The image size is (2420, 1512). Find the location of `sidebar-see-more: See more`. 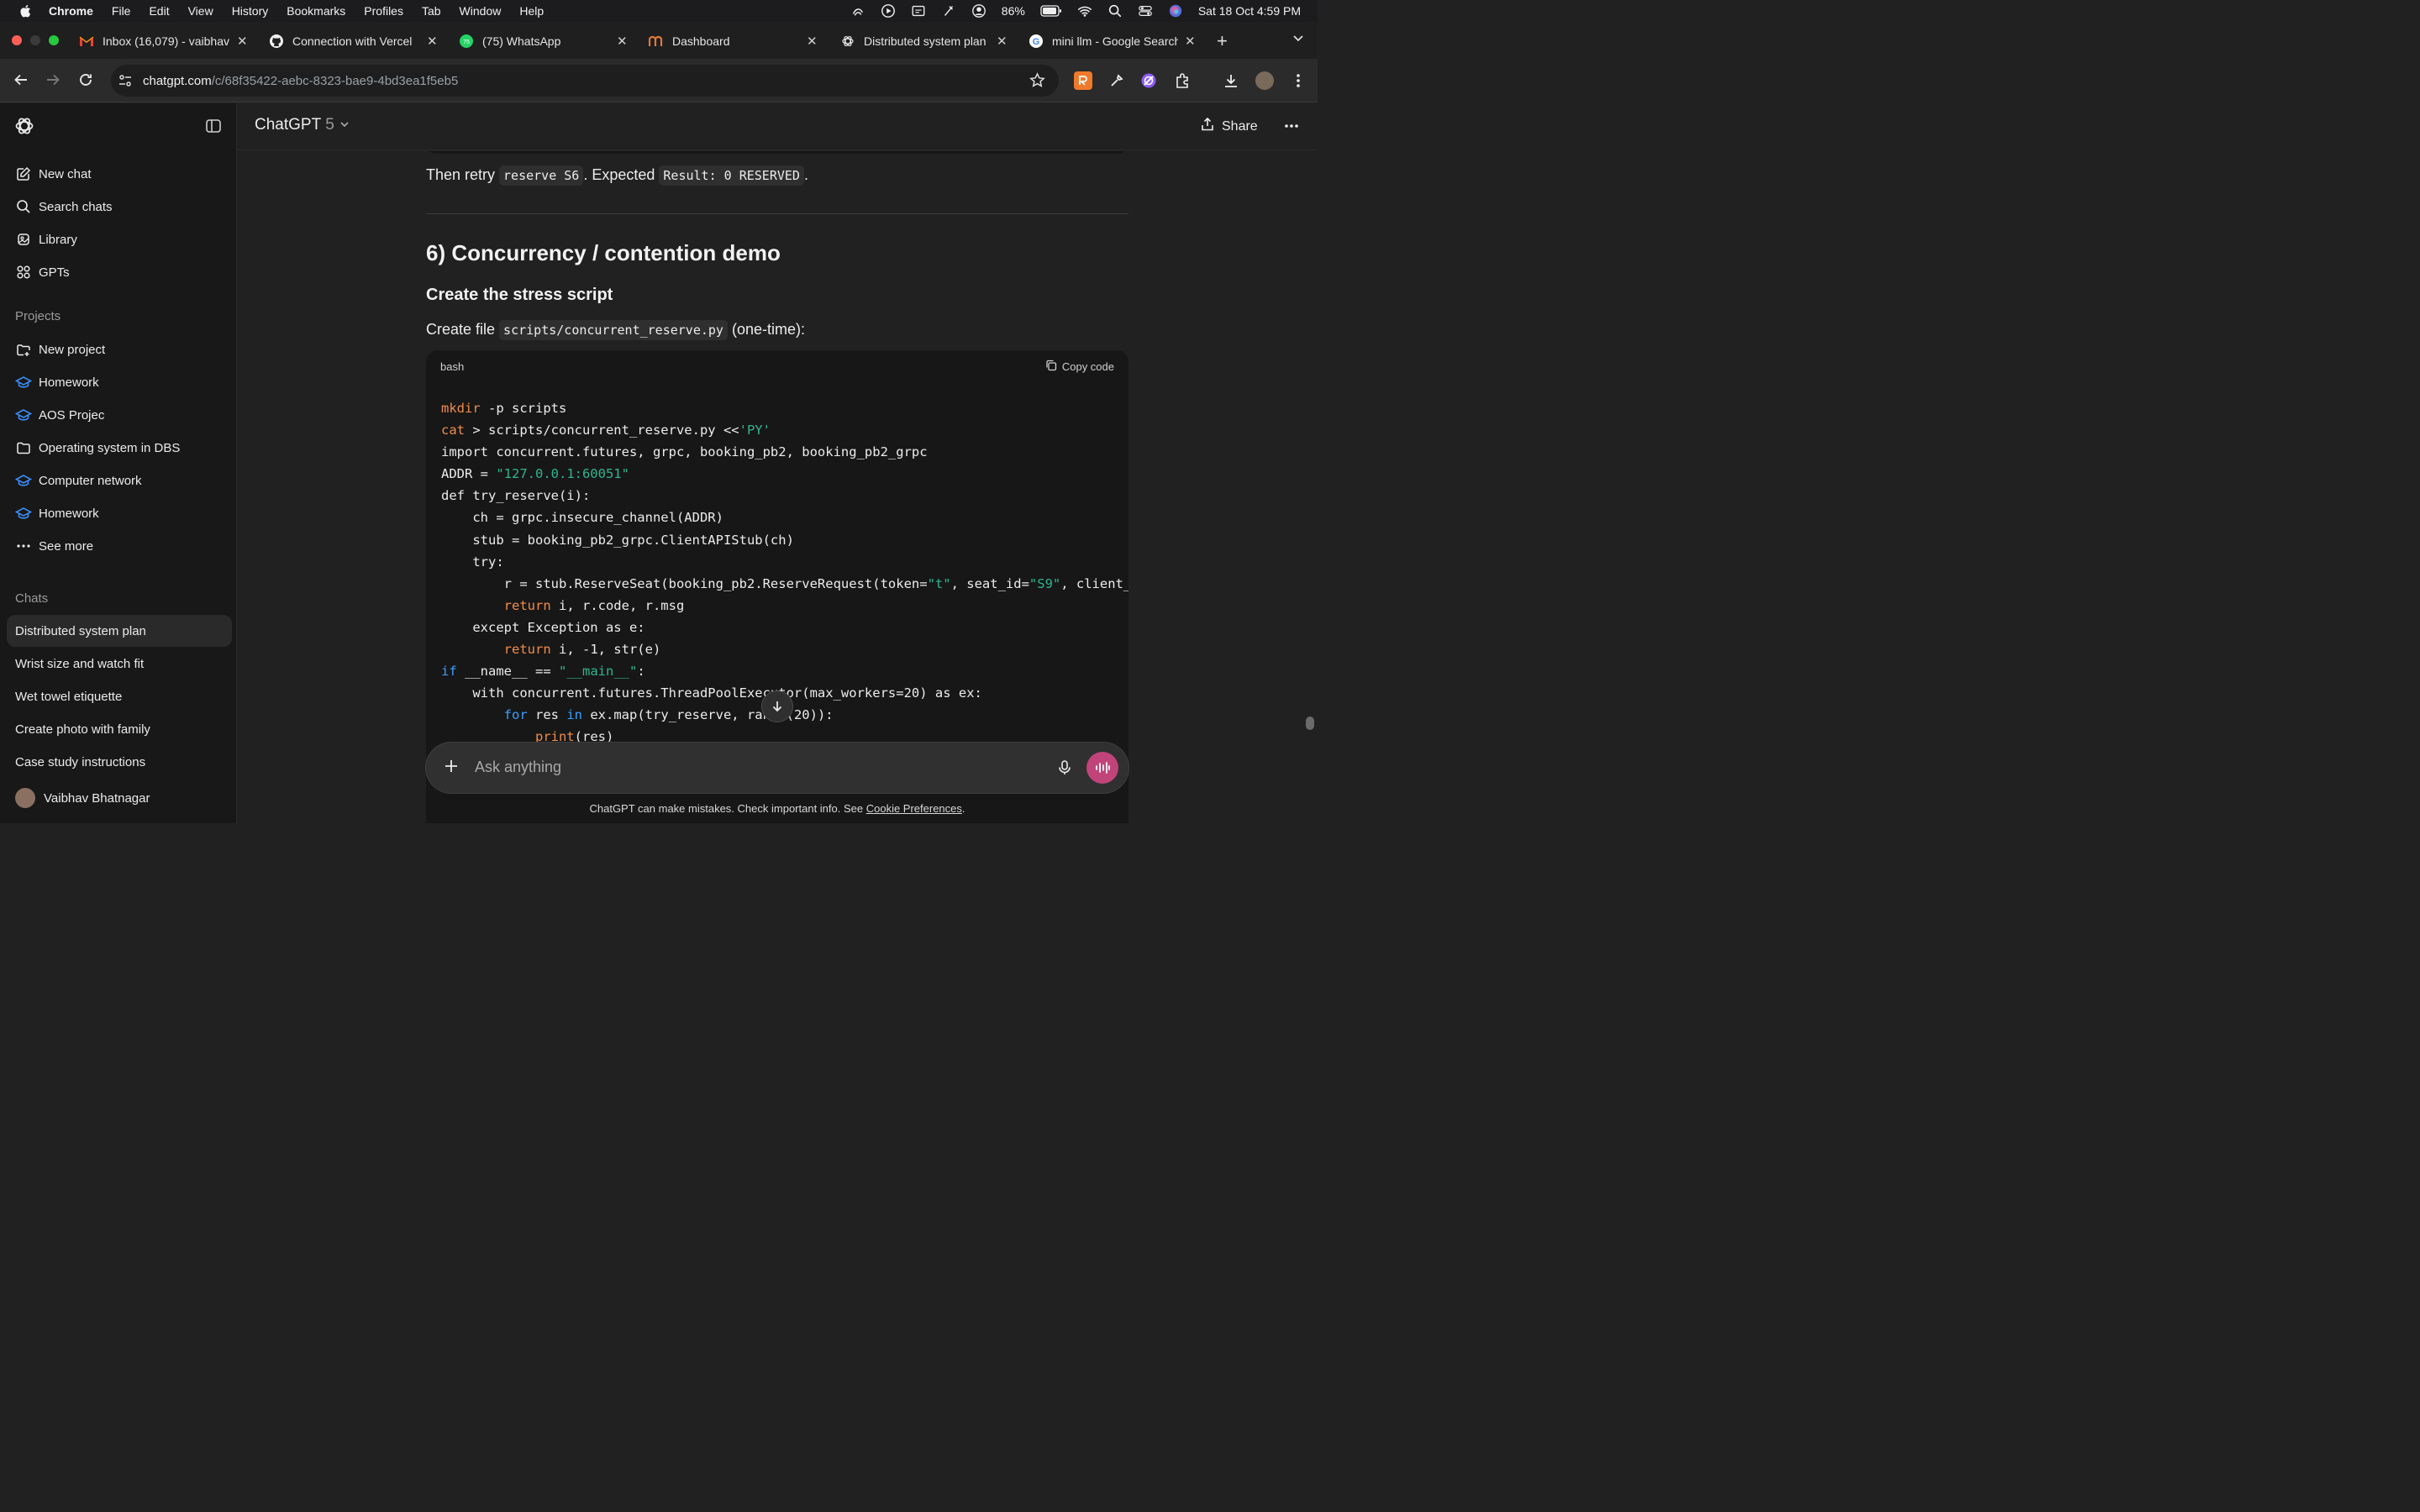

sidebar-see-more: See more is located at coordinates (120, 546).